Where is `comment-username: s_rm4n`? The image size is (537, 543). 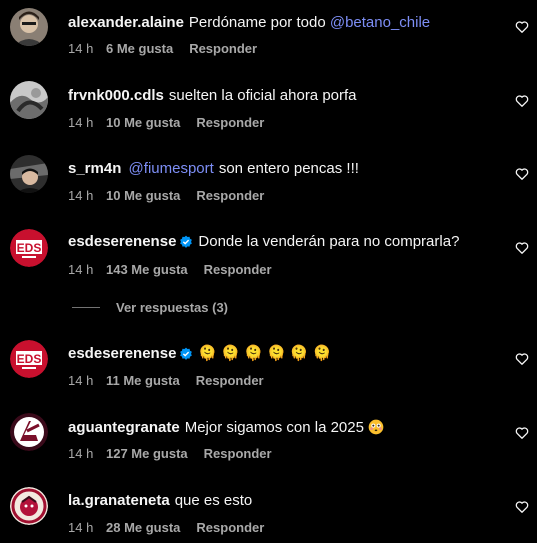 comment-username: s_rm4n is located at coordinates (94, 168).